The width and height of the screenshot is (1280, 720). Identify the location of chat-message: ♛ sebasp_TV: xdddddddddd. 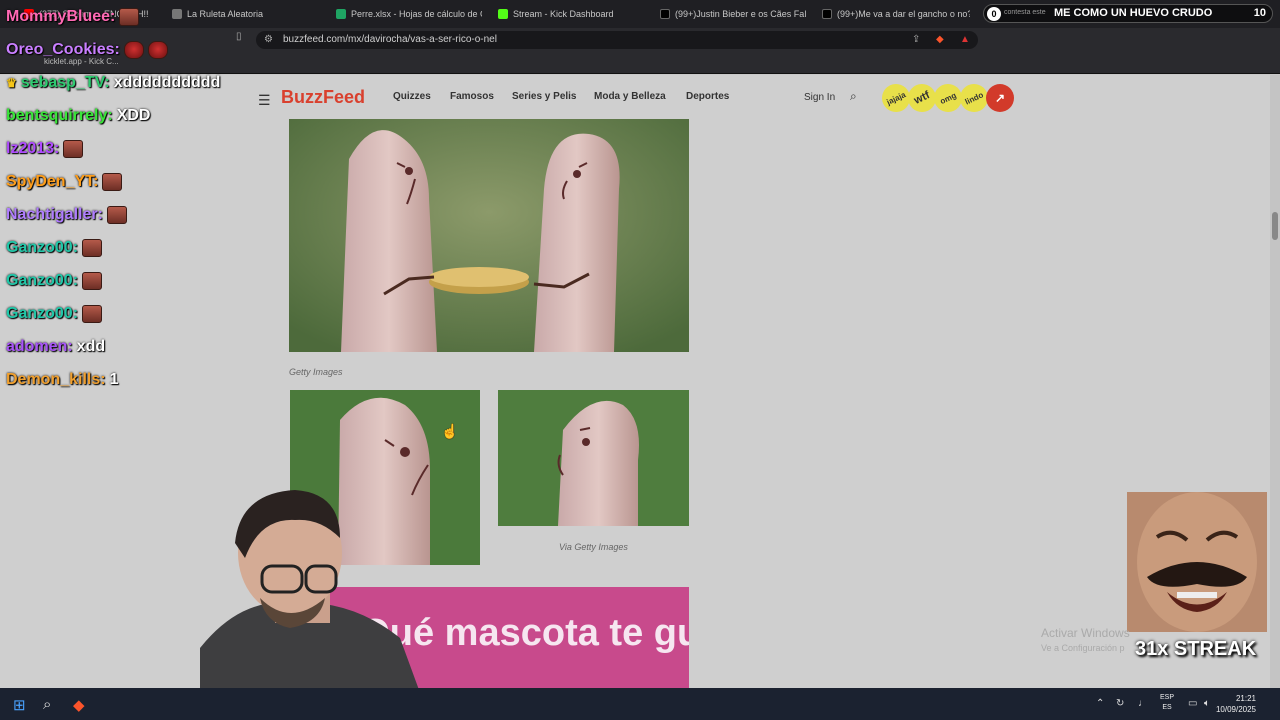
(113, 82).